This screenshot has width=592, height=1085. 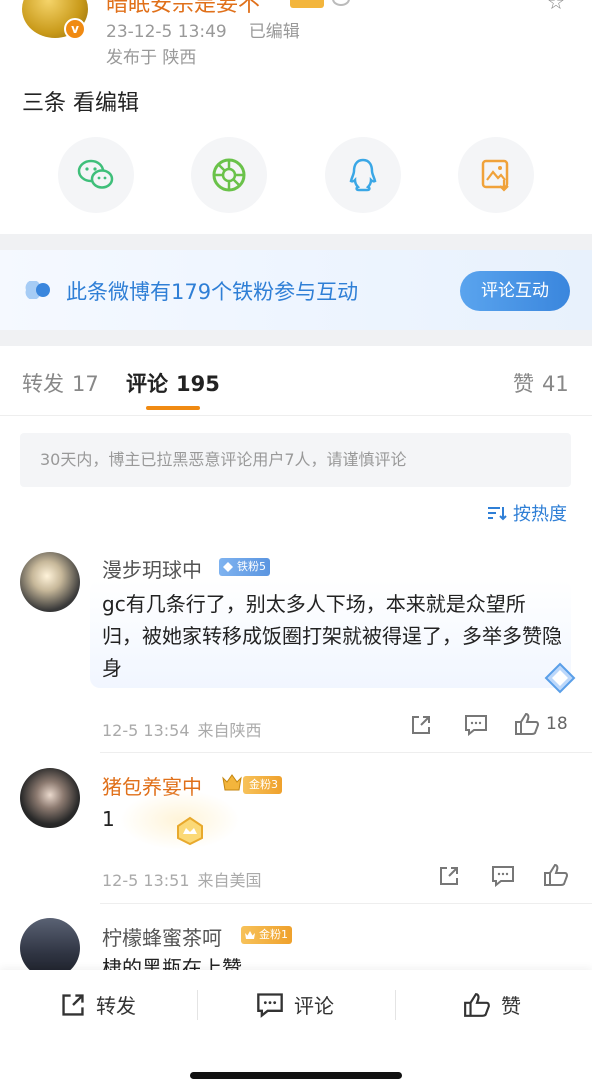 I want to click on share-qq-button, so click(x=363, y=175).